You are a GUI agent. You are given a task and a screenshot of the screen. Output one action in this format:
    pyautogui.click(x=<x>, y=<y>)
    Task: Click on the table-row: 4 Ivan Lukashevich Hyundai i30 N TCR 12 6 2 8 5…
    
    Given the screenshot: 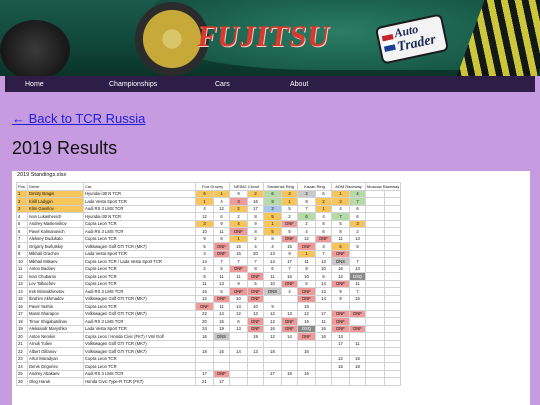 What is the action you would take?
    pyautogui.click(x=242, y=216)
    